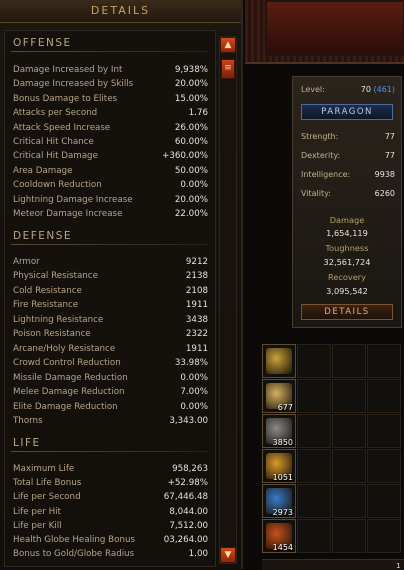 The width and height of the screenshot is (404, 570). What do you see at coordinates (110, 113) in the screenshot?
I see `stat-row: Attacks per Second 1.76` at bounding box center [110, 113].